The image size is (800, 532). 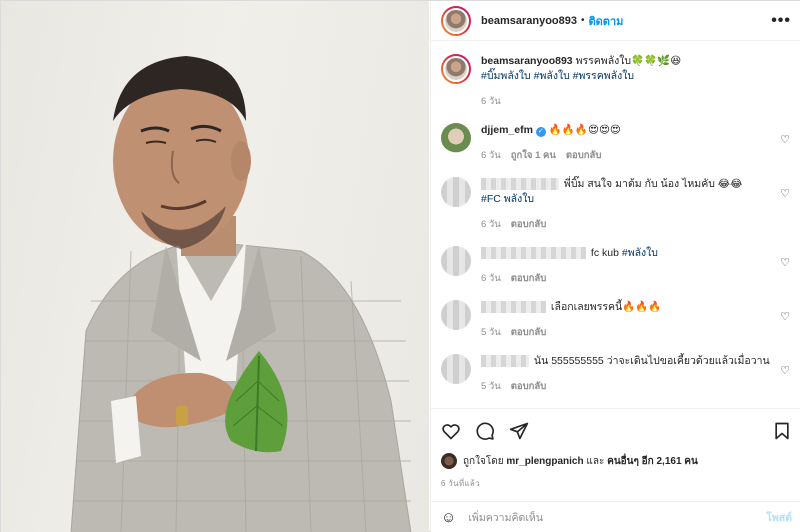 I want to click on caption-avatar, so click(x=456, y=69).